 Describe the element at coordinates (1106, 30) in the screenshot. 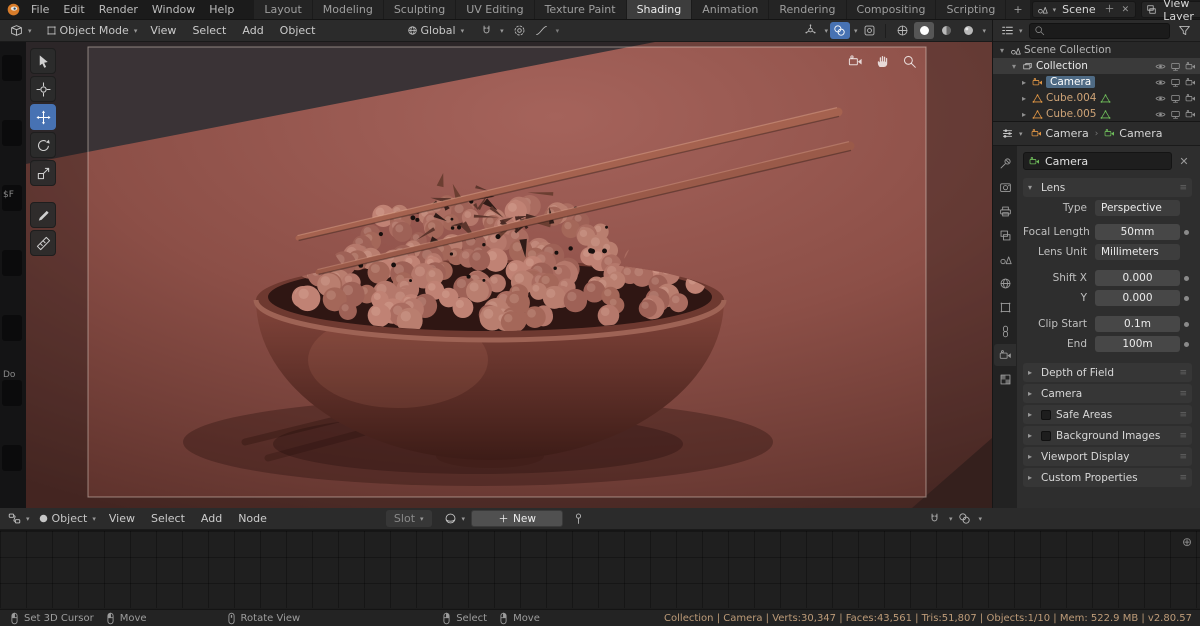

I see `search-input` at that location.